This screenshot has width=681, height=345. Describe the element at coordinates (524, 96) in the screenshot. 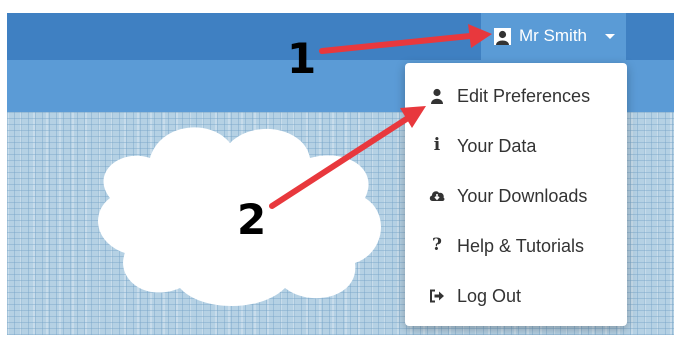

I see `menu-item-label: Edit Preferences` at that location.